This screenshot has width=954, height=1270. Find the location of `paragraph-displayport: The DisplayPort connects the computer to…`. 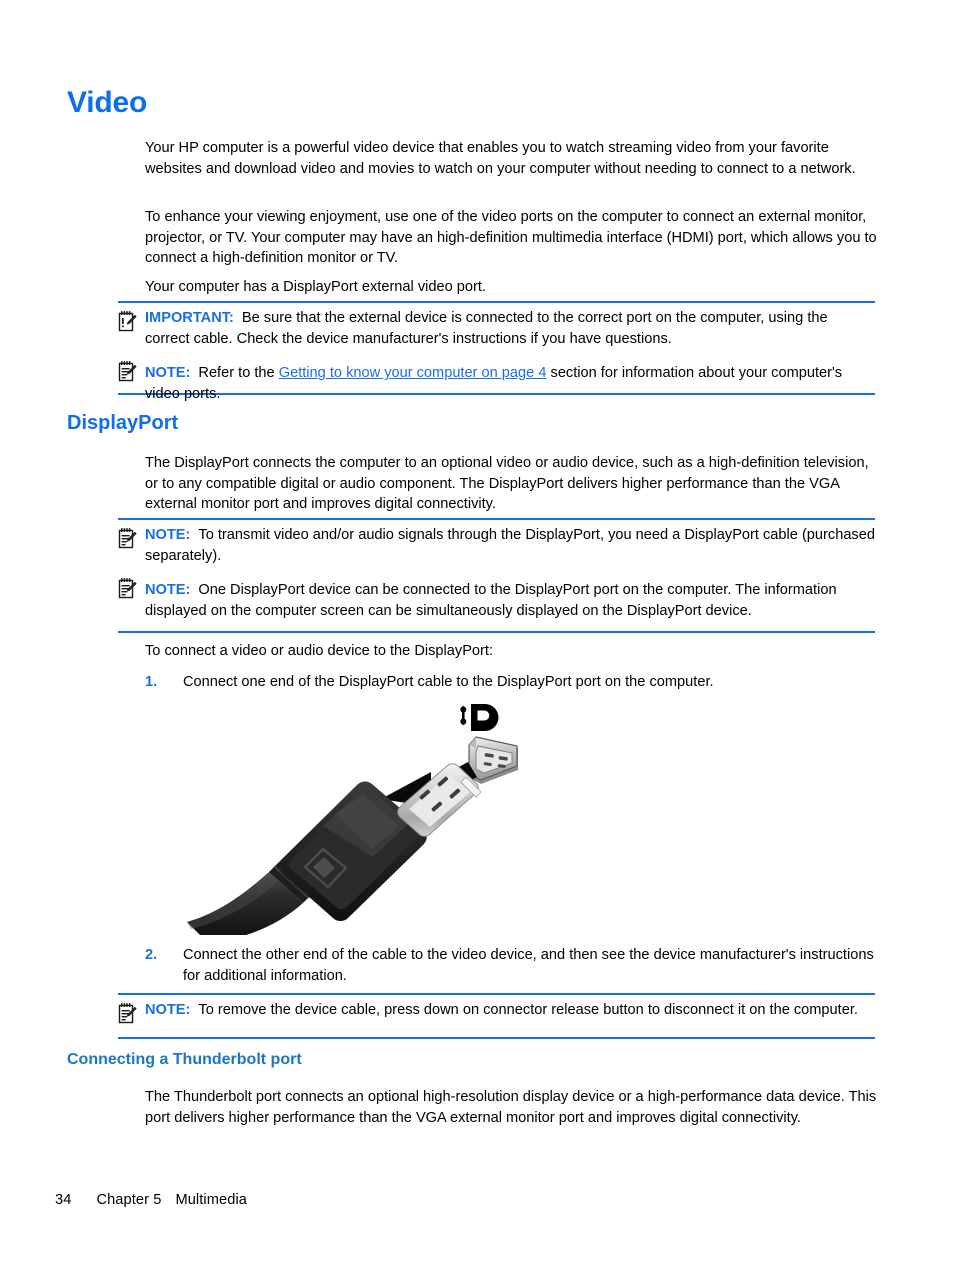

paragraph-displayport: The DisplayPort connects the computer to… is located at coordinates (507, 484).